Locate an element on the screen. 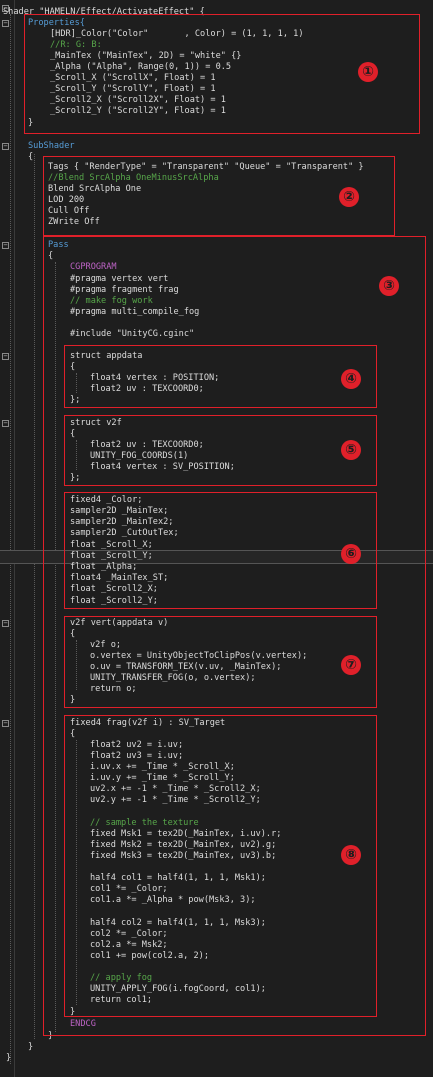 The height and width of the screenshot is (1077, 433). annotation-number-marker: ① is located at coordinates (368, 72).